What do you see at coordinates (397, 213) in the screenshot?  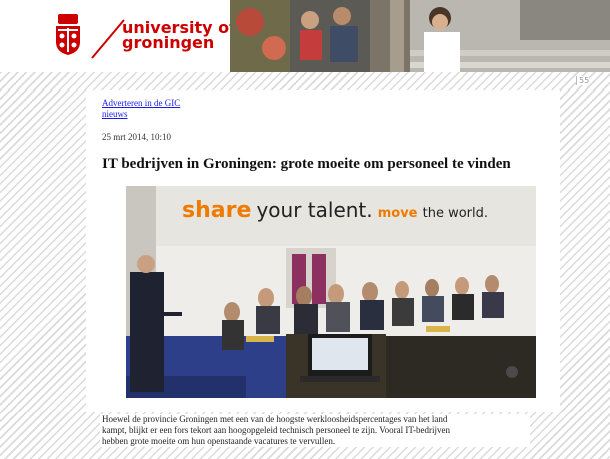 I see `poster-word-move: move` at bounding box center [397, 213].